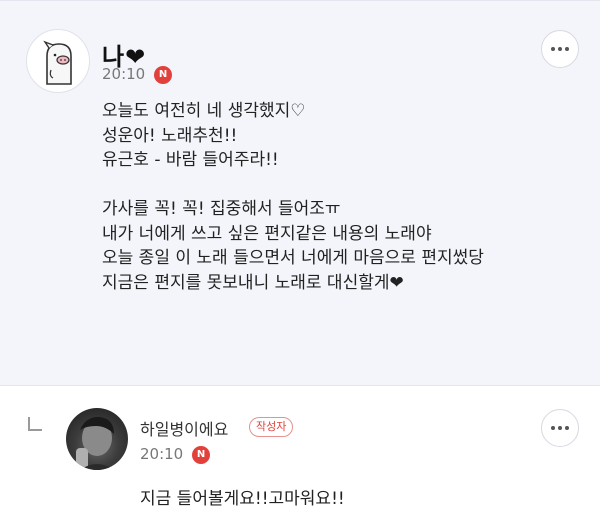  I want to click on comment-line: 성운아! 노래추천!!, so click(170, 135).